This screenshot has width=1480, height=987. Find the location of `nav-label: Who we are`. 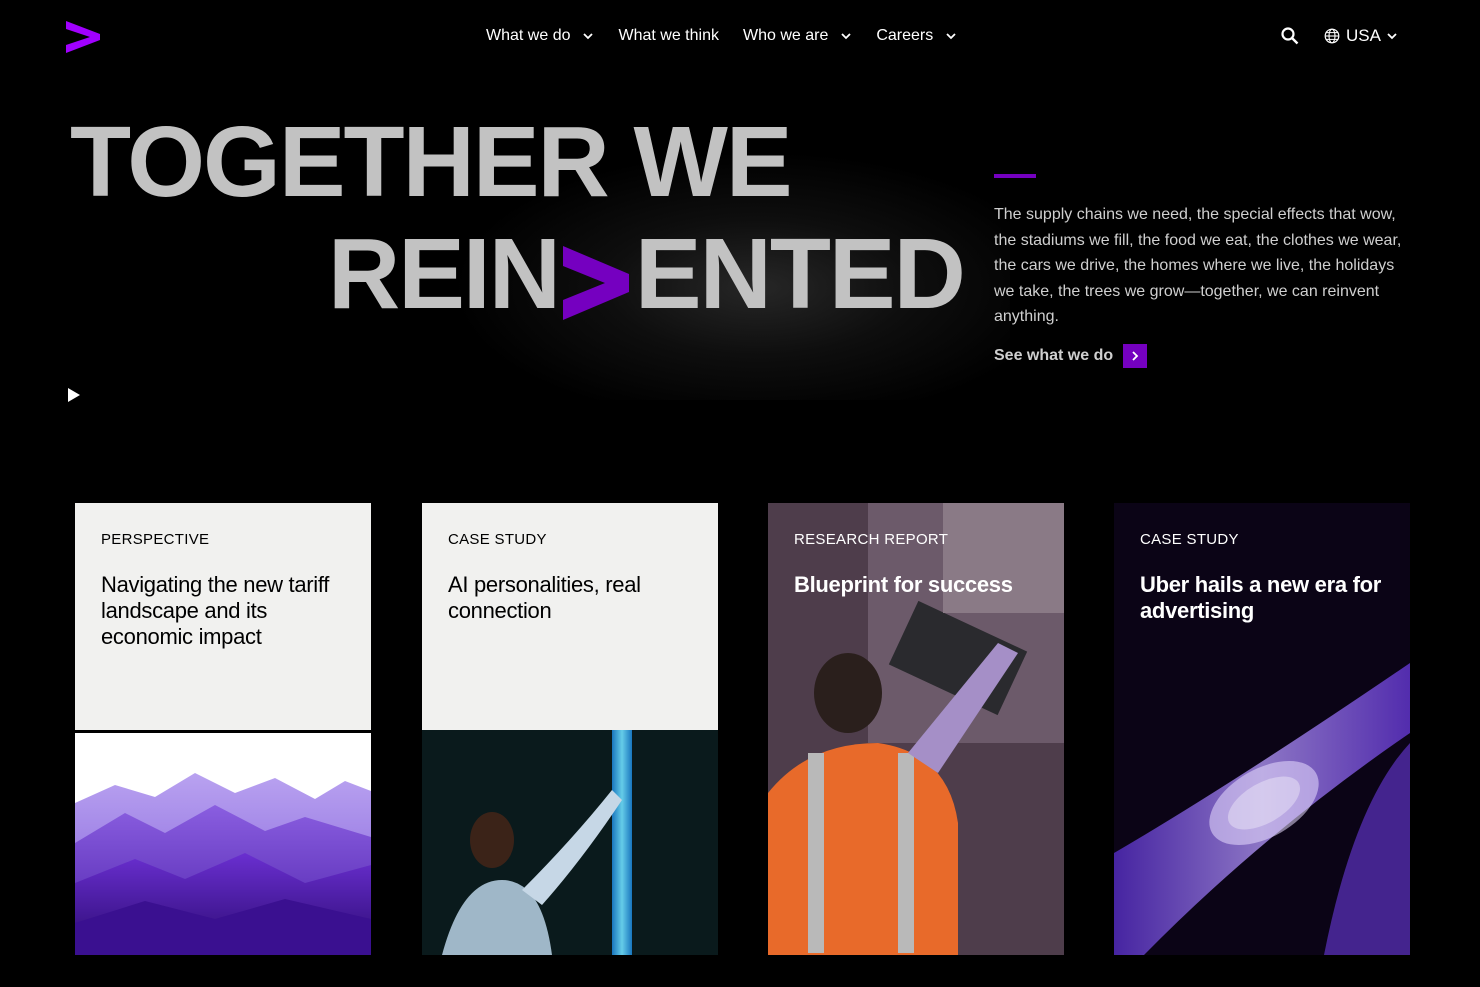

nav-label: Who we are is located at coordinates (785, 35).